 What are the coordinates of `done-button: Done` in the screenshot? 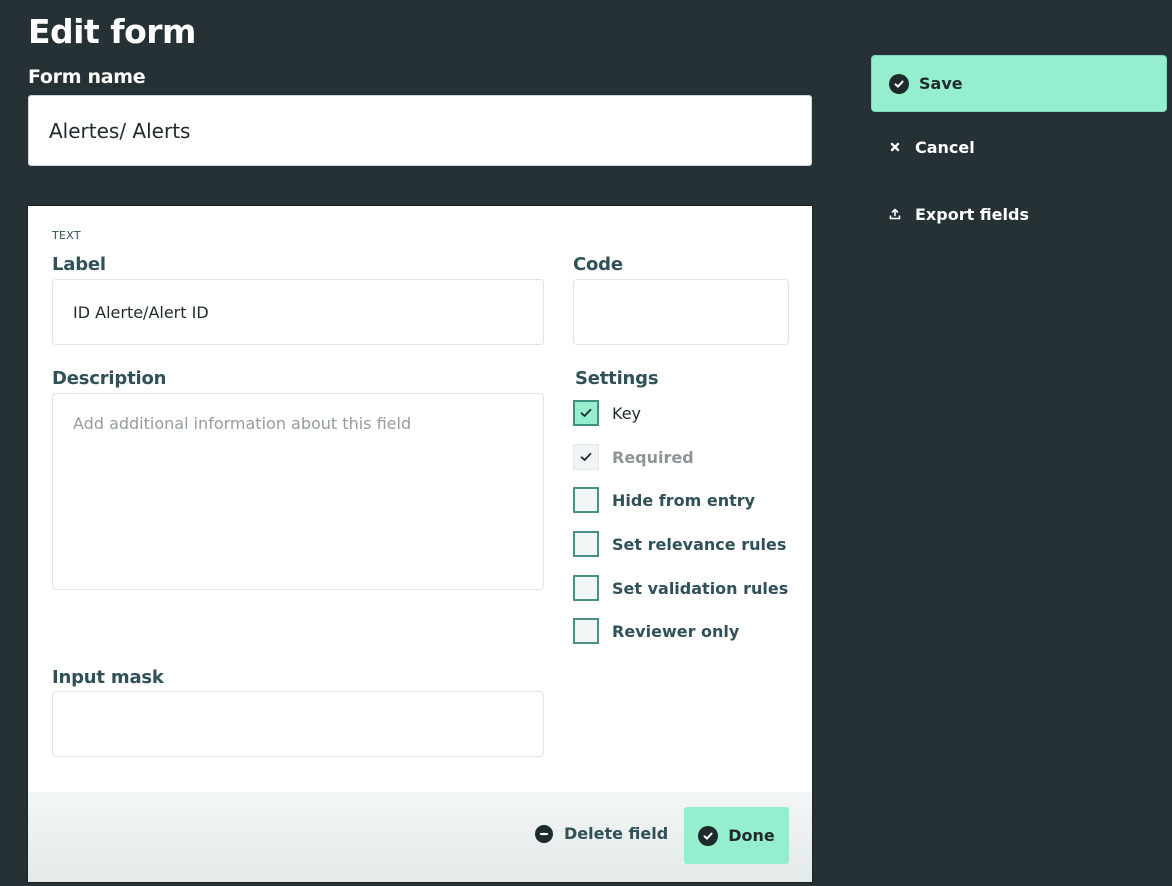 It's located at (736, 835).